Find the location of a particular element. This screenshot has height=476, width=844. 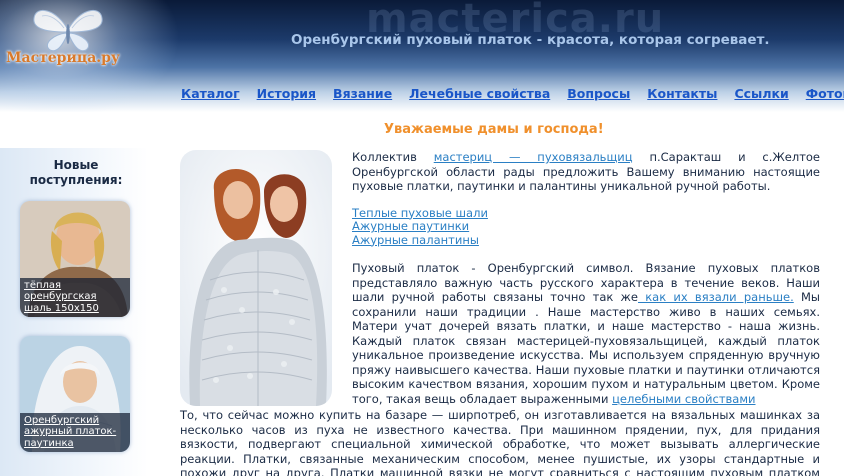

hero-photo-two-women is located at coordinates (256, 278).